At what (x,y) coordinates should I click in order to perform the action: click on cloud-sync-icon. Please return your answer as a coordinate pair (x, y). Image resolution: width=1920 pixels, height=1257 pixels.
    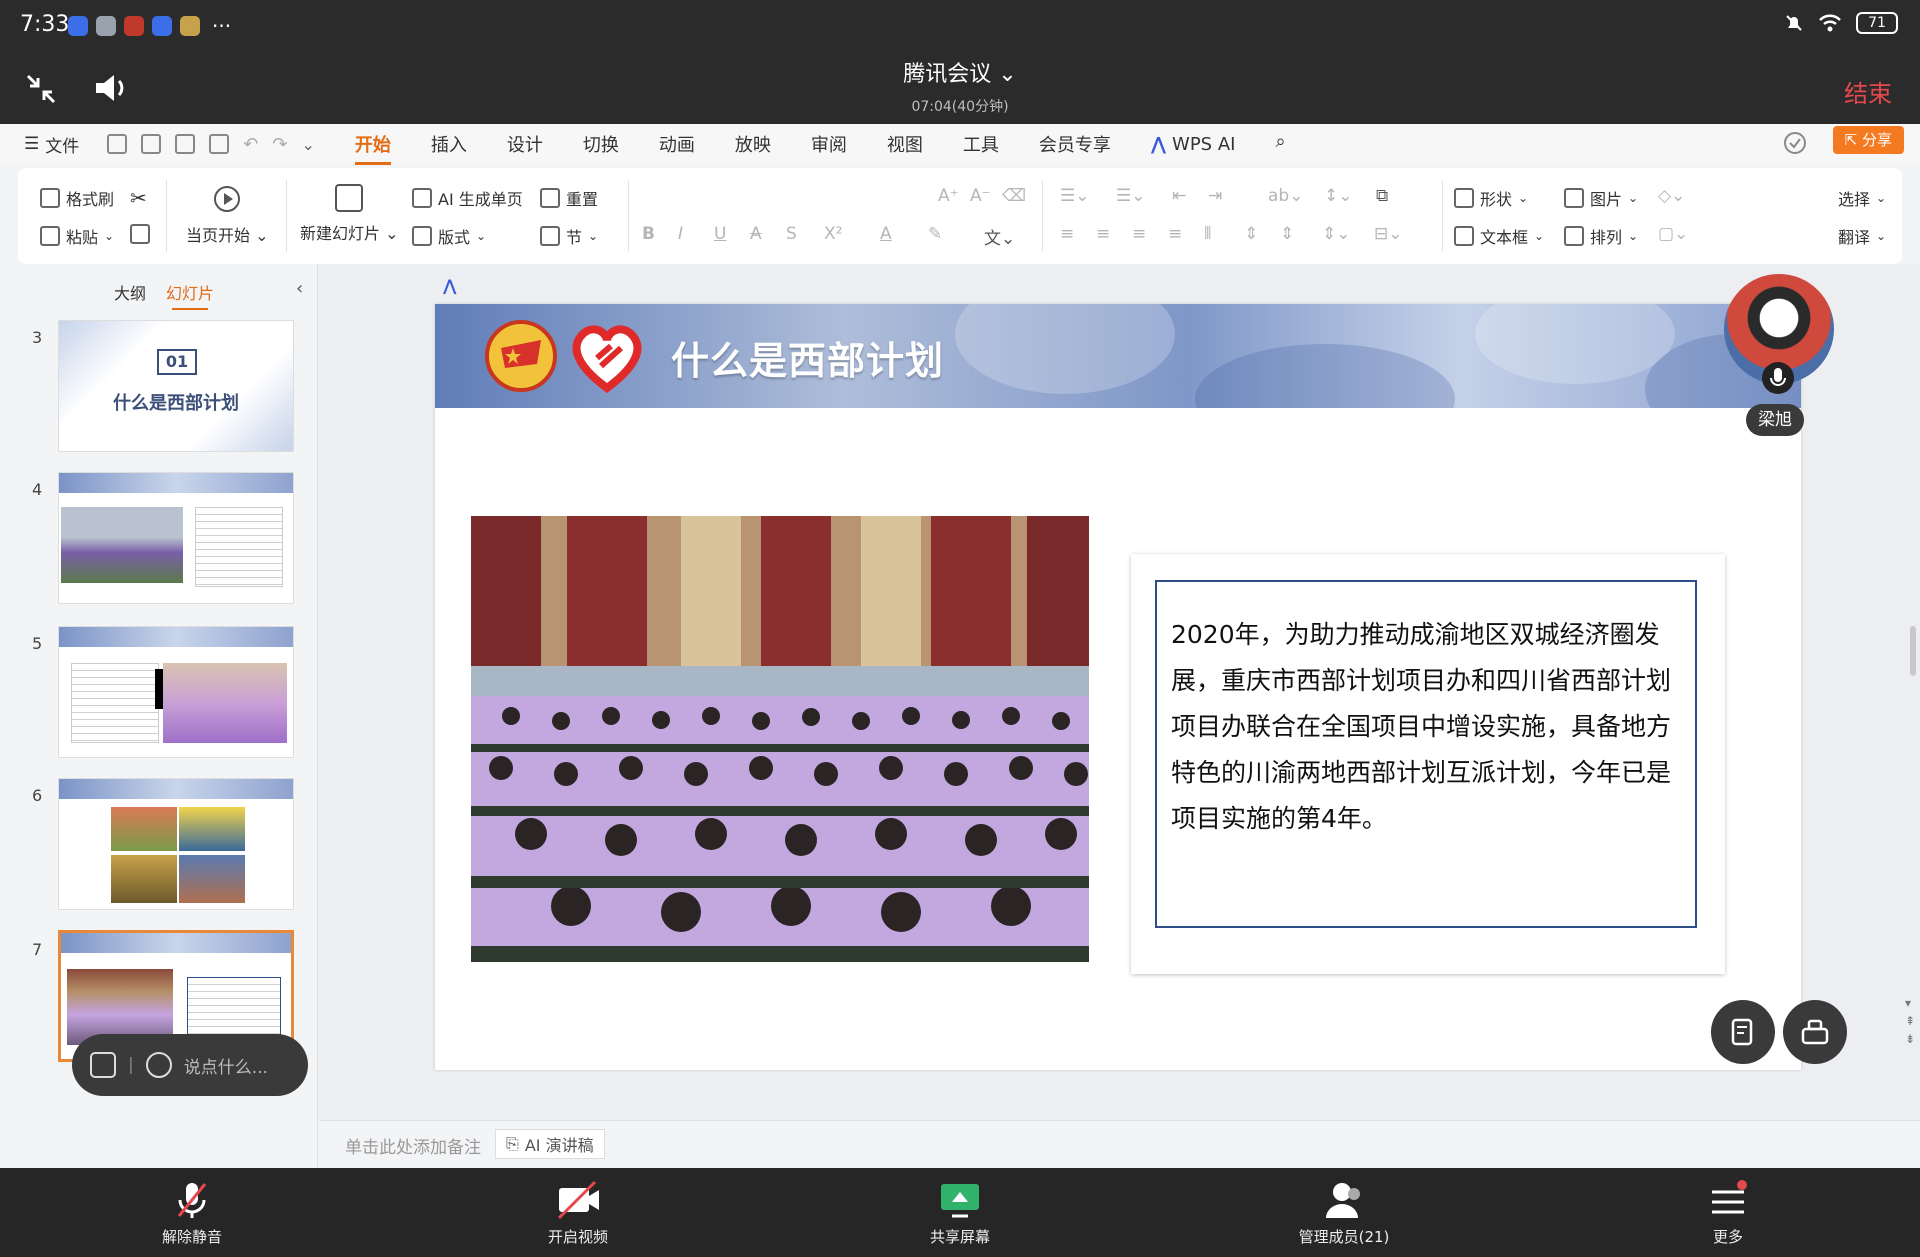
    Looking at the image, I should click on (1795, 143).